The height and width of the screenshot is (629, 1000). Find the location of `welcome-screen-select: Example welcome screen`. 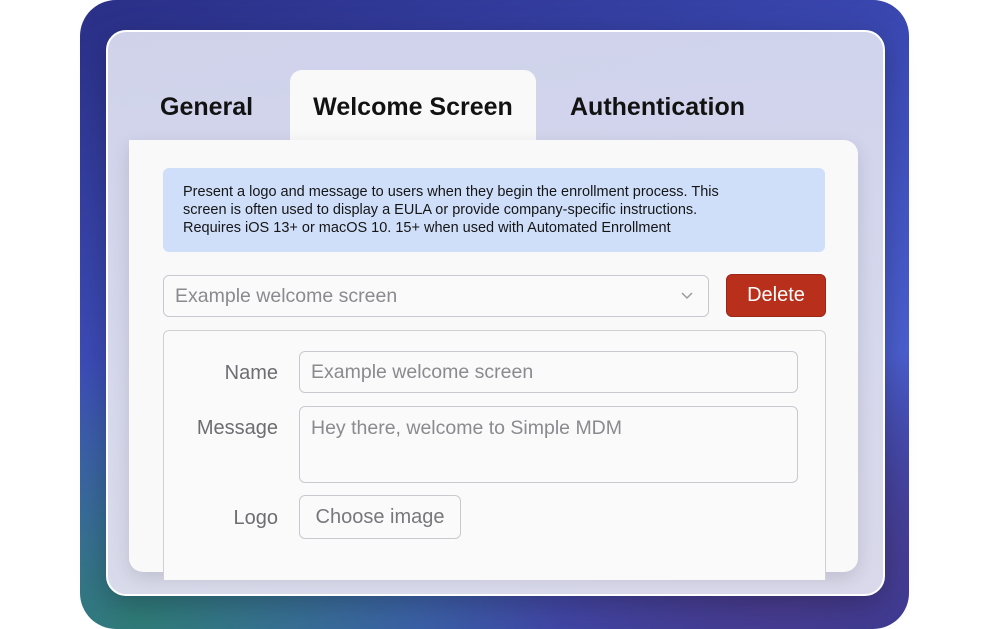

welcome-screen-select: Example welcome screen is located at coordinates (436, 296).